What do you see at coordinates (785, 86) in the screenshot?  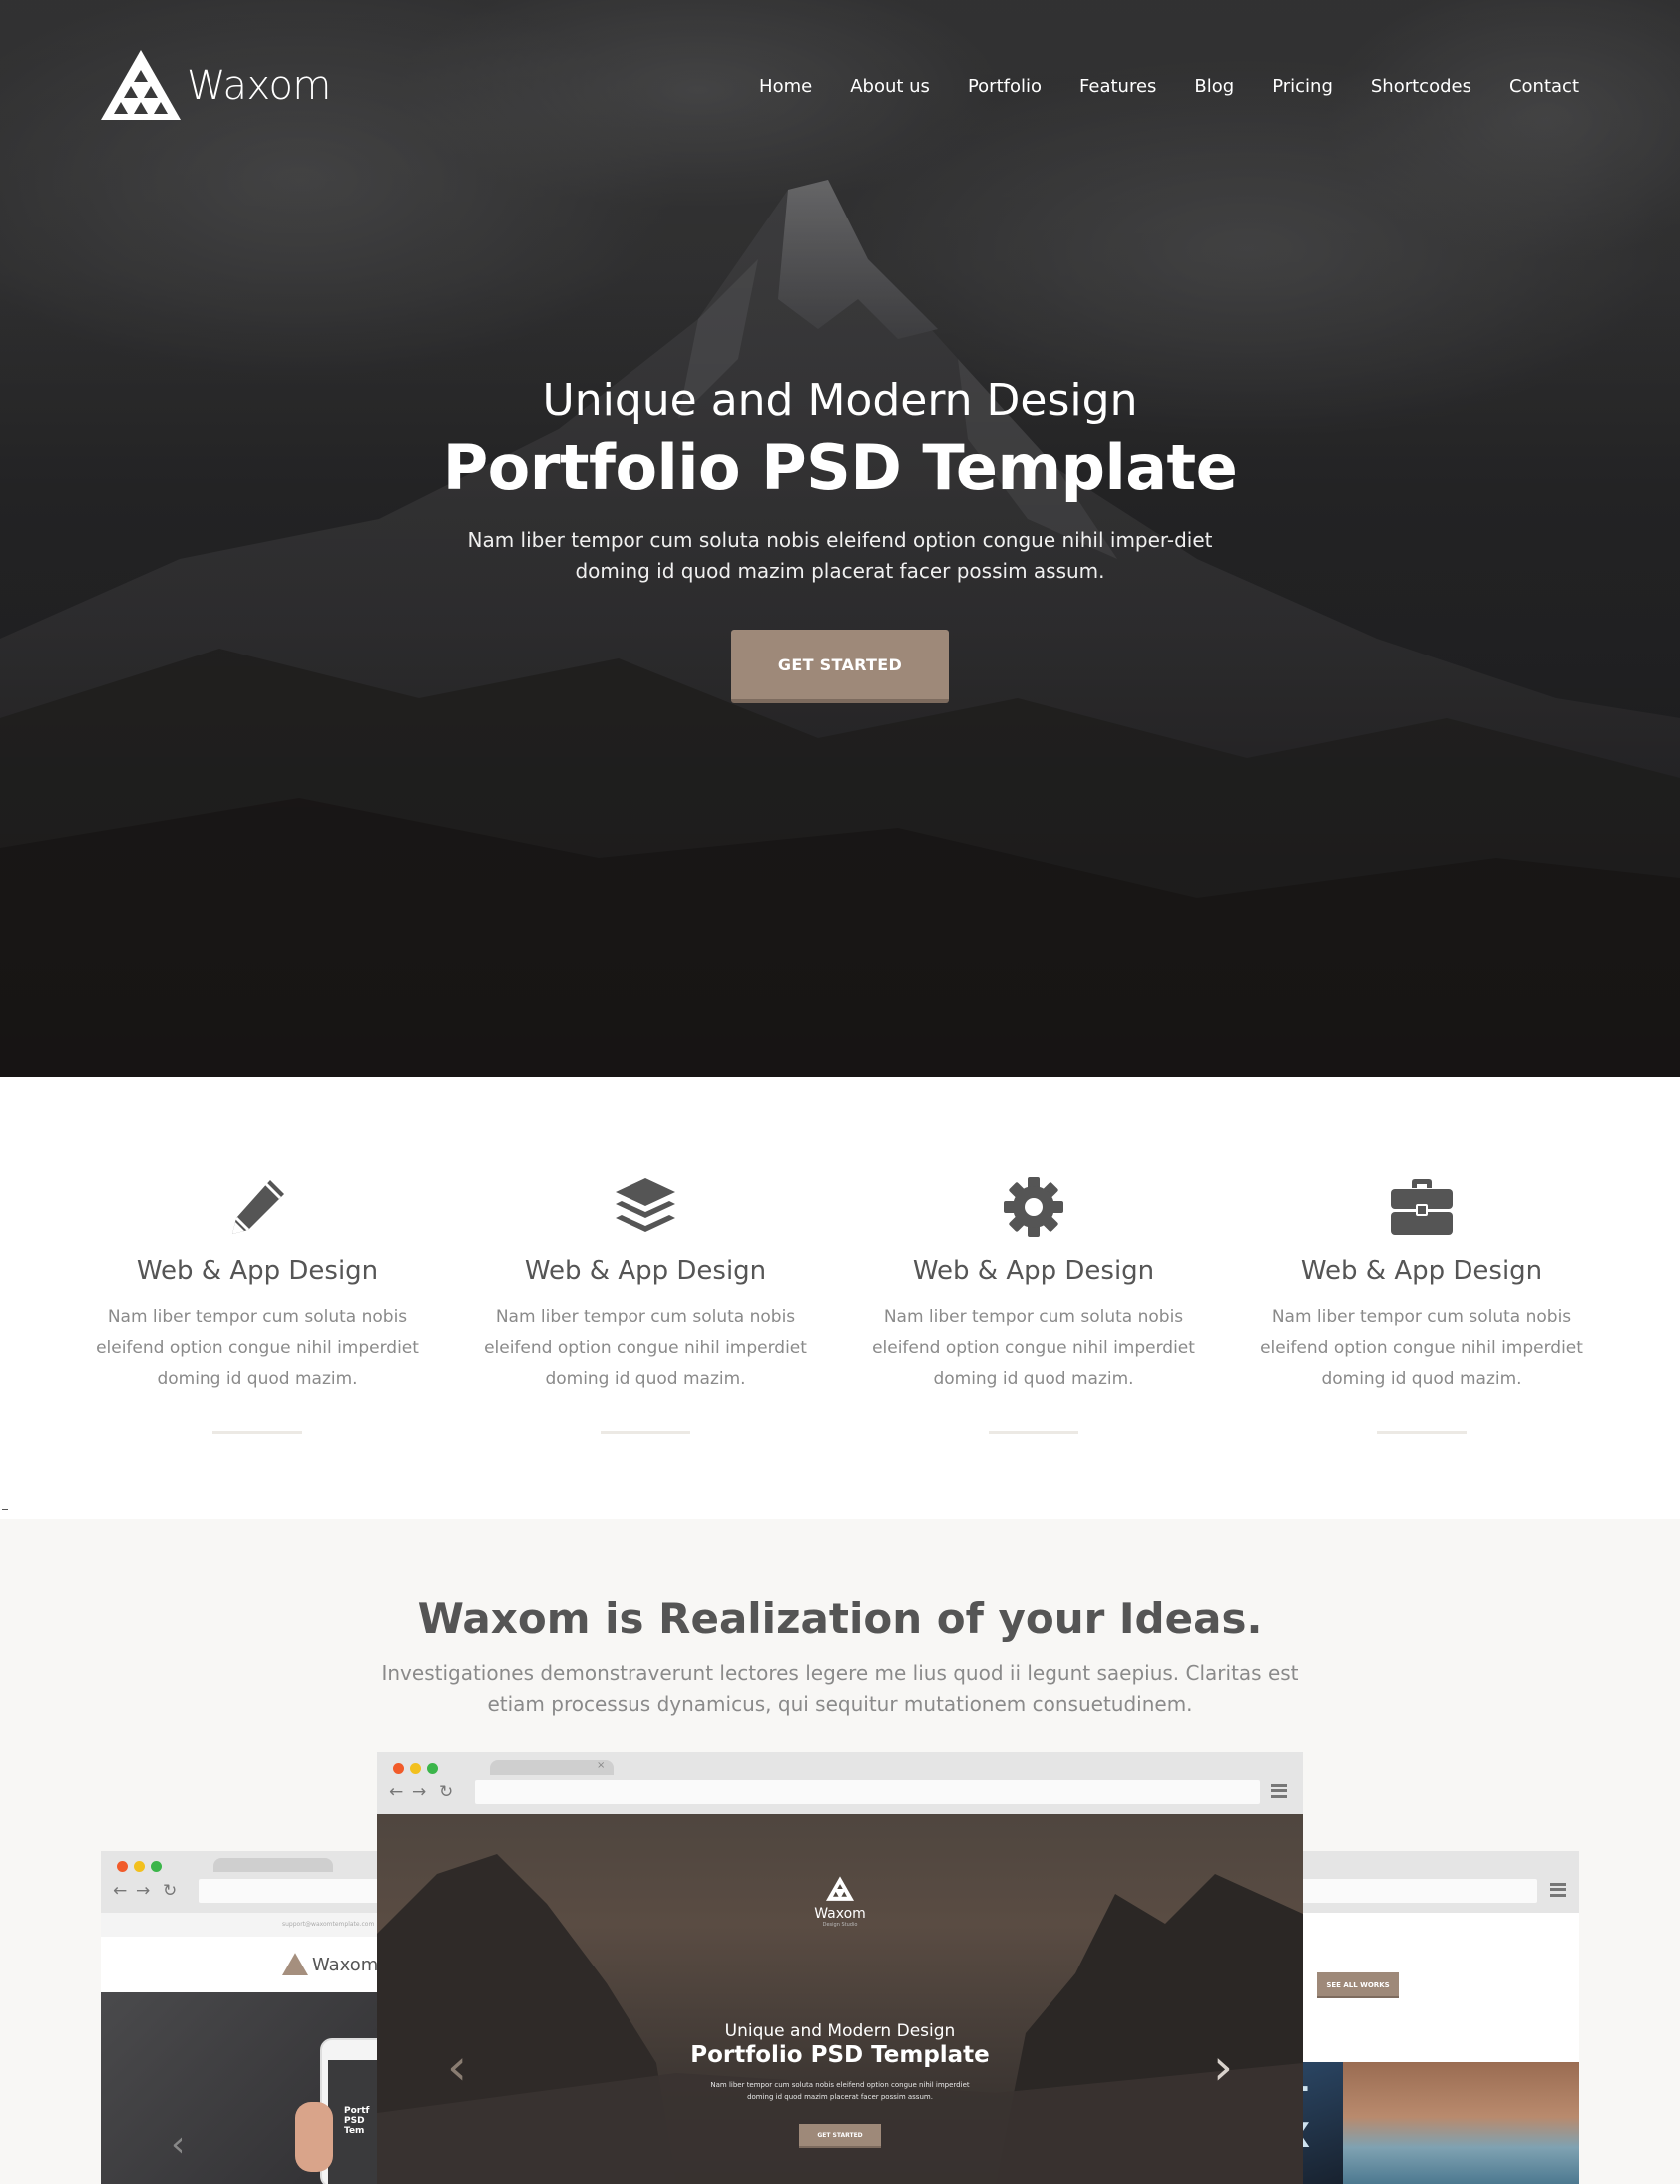 I see `nav-home: Home` at bounding box center [785, 86].